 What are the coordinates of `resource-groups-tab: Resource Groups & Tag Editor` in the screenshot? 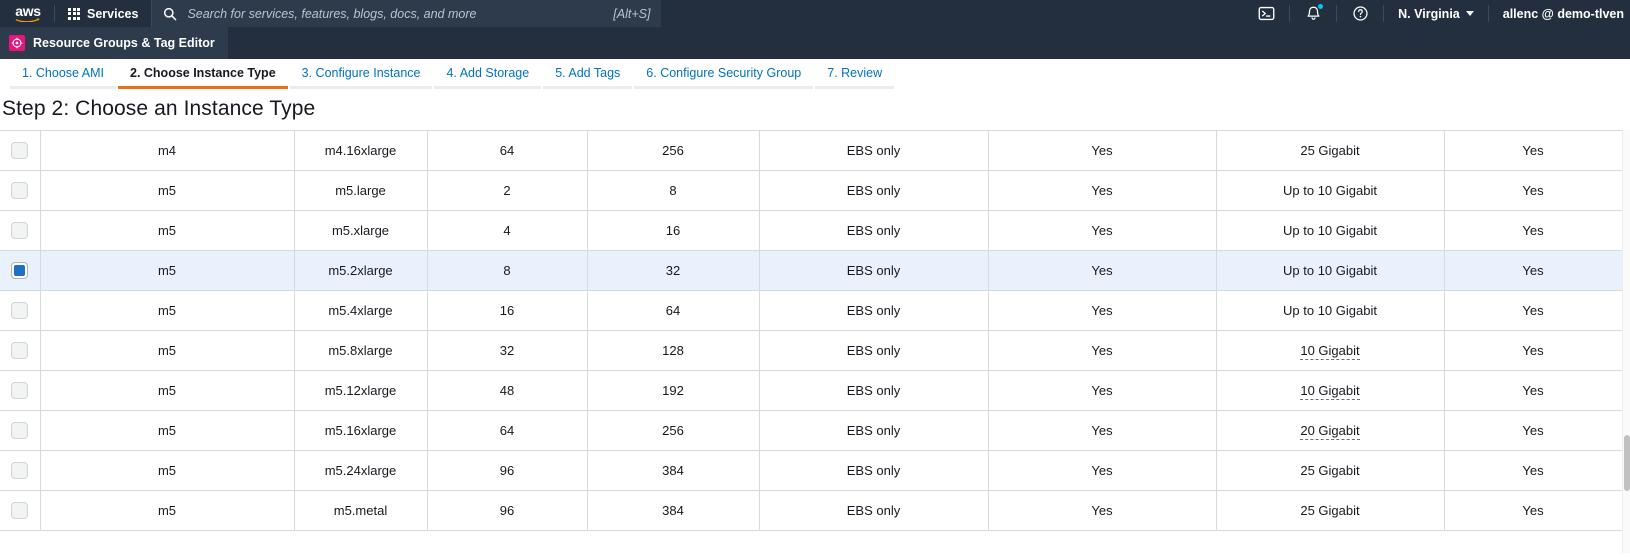 It's located at (114, 43).